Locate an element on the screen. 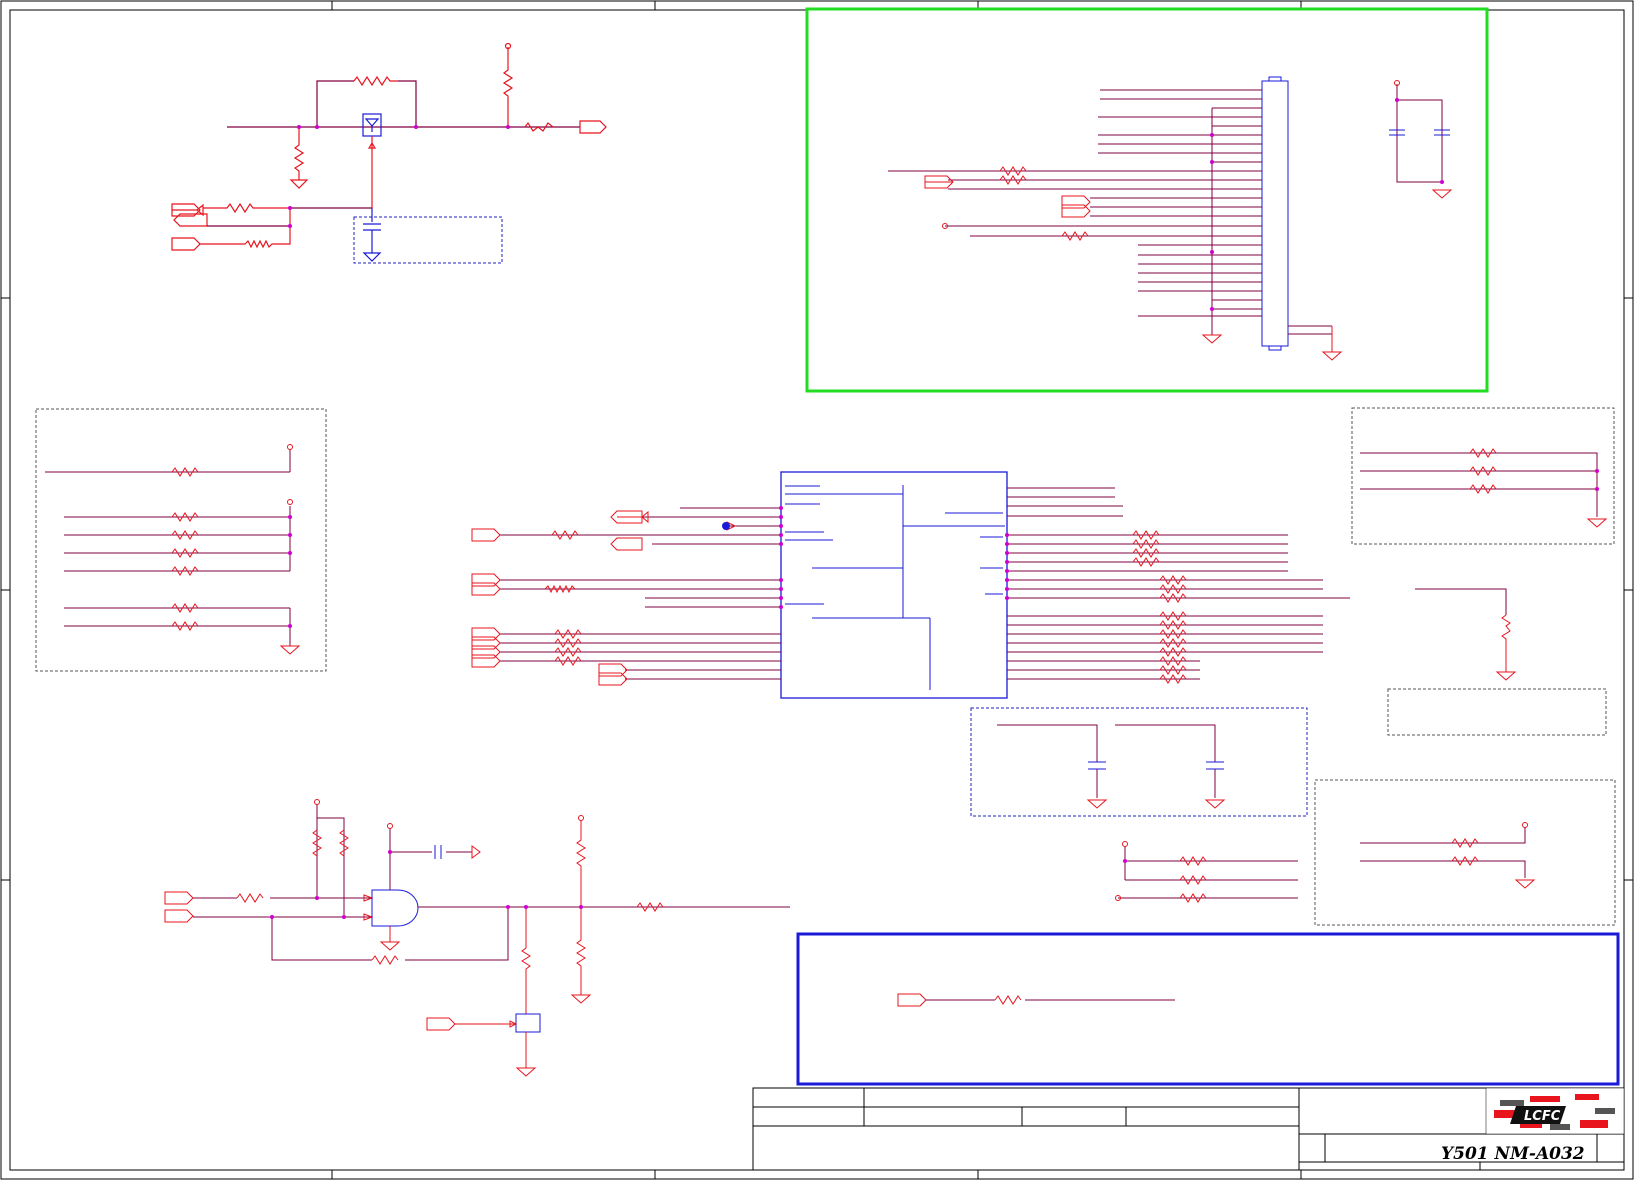 The width and height of the screenshot is (1634, 1180). connector-circuit is located at coordinates (1170, 218).